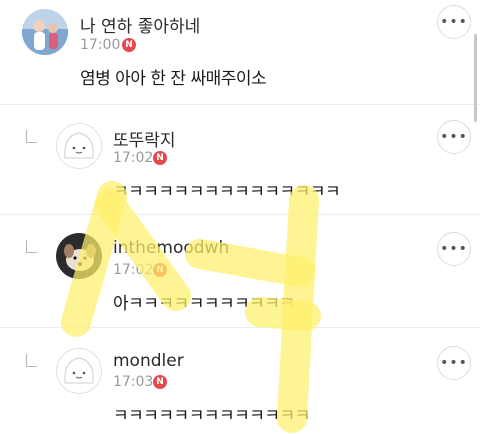 The image size is (480, 434). I want to click on comment-author: mondler, so click(148, 361).